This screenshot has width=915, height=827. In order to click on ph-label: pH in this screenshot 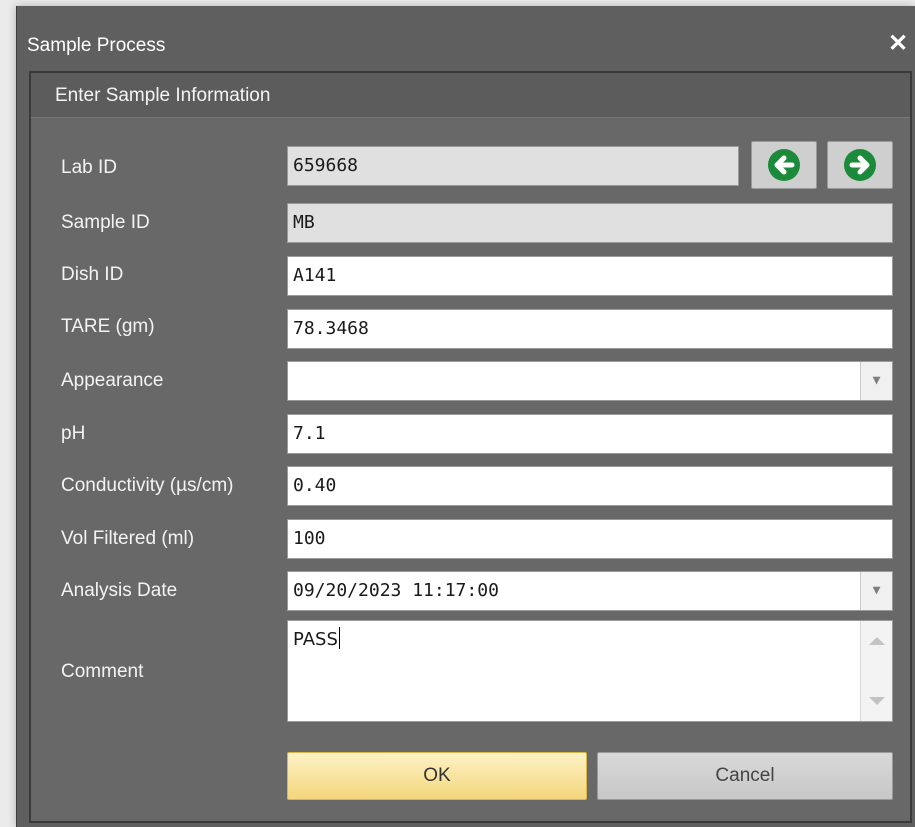, I will do `click(73, 433)`.